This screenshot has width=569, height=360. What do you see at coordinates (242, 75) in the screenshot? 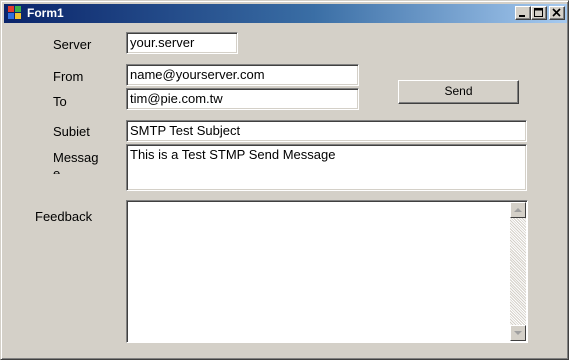
I see `from-input: name@yourserver.com` at bounding box center [242, 75].